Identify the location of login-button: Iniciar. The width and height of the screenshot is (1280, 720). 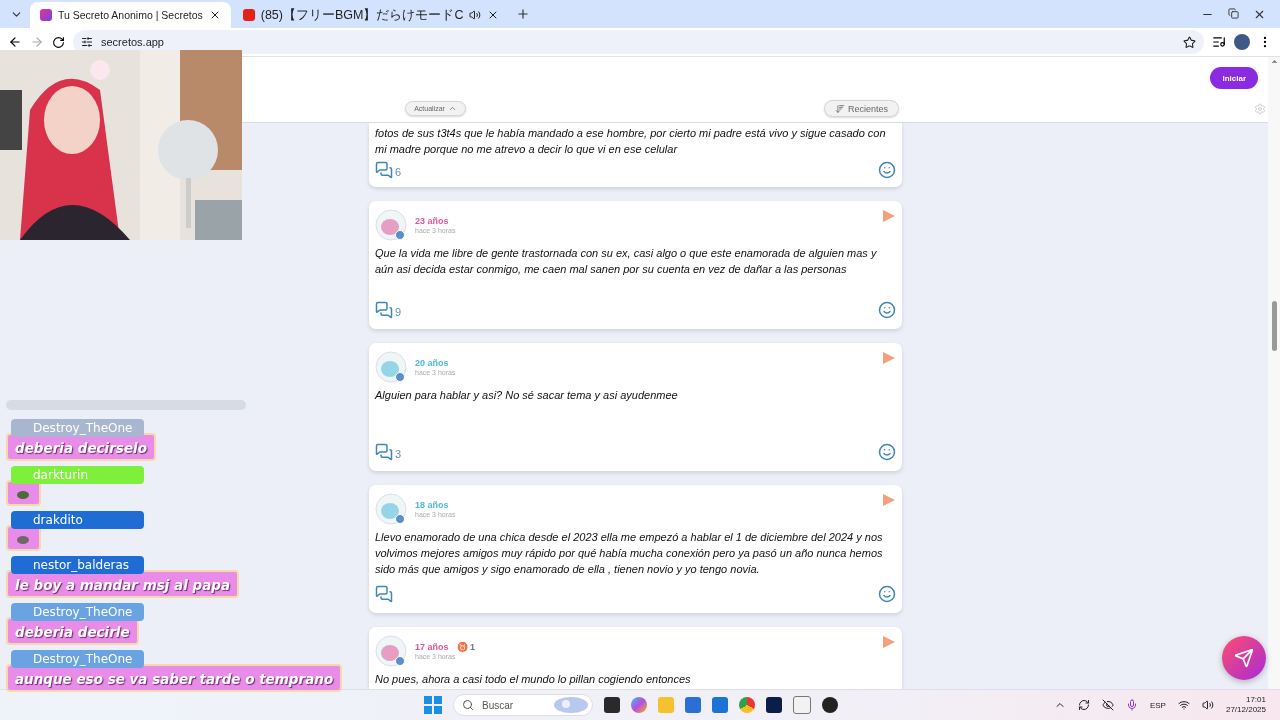
(1234, 78).